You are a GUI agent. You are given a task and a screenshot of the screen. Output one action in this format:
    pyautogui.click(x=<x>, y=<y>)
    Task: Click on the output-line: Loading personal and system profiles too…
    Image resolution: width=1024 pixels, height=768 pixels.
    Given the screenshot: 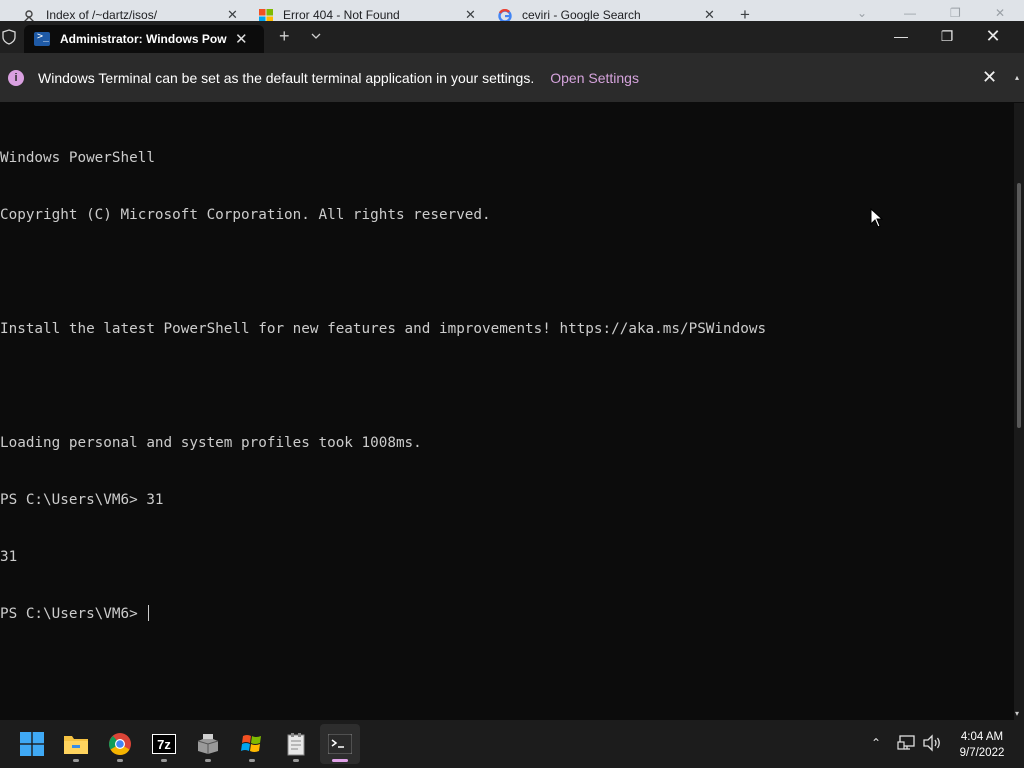 What is the action you would take?
    pyautogui.click(x=211, y=443)
    